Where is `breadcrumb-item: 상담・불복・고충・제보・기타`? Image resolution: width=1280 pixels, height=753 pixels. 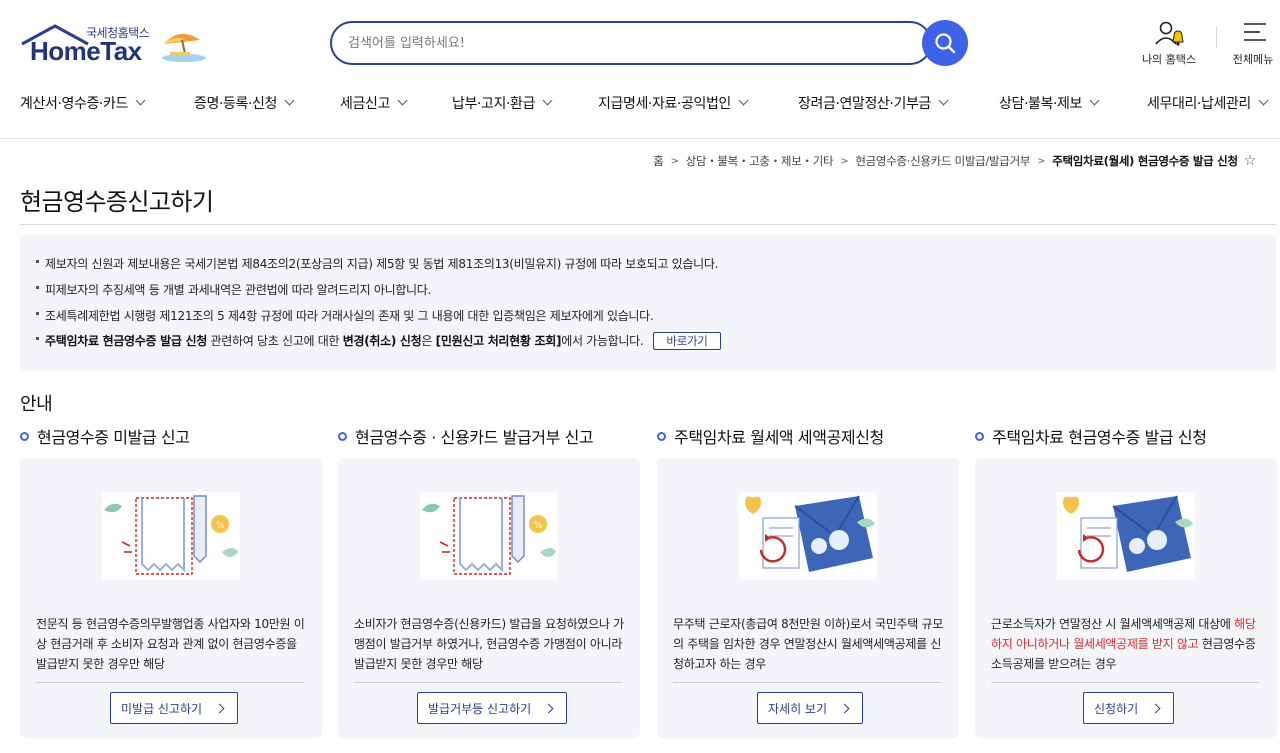 breadcrumb-item: 상담・불복・고충・제보・기타 is located at coordinates (760, 161).